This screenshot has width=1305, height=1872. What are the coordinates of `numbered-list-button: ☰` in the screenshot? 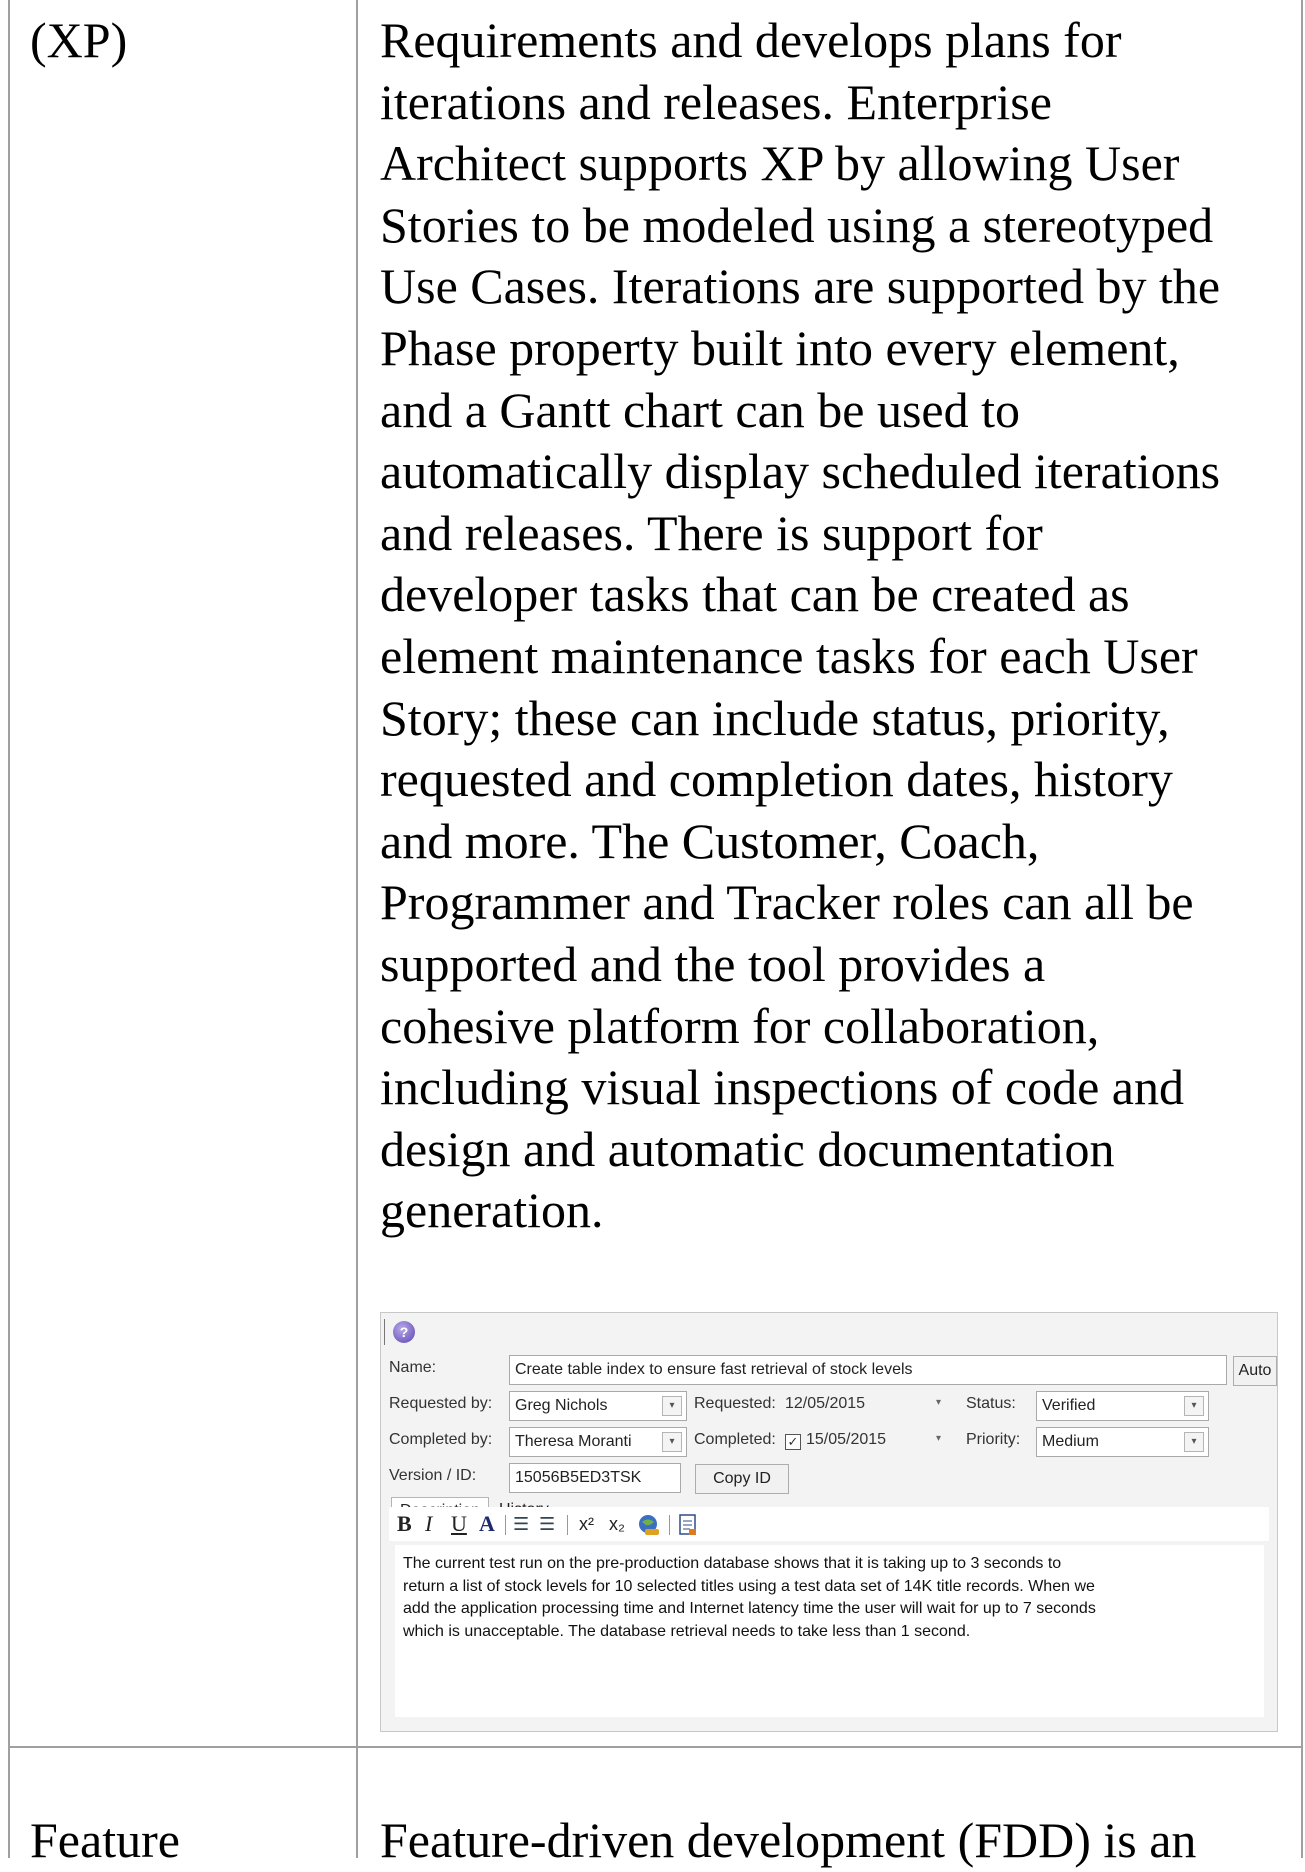 It's located at (547, 1524).